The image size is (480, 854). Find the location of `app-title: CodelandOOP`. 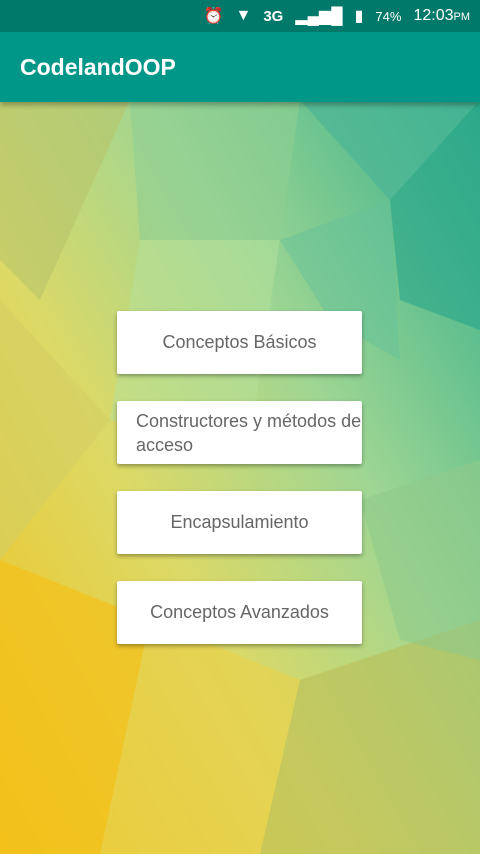

app-title: CodelandOOP is located at coordinates (98, 66).